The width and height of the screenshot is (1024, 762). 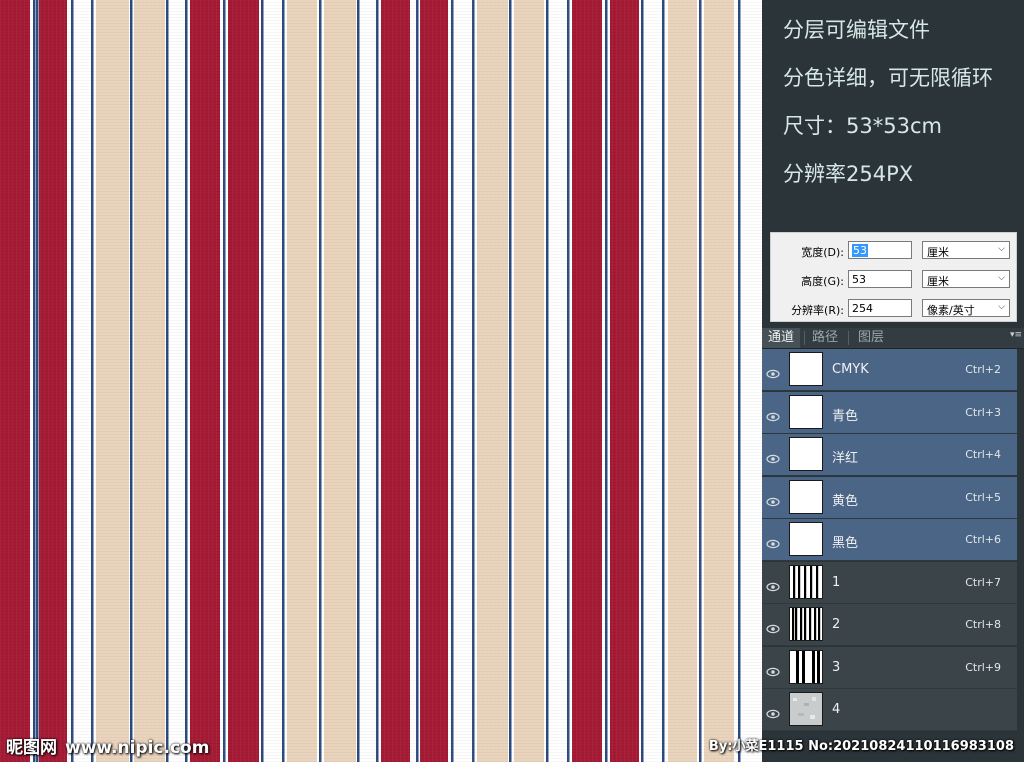 I want to click on height-unit-value: 厘米, so click(x=938, y=281).